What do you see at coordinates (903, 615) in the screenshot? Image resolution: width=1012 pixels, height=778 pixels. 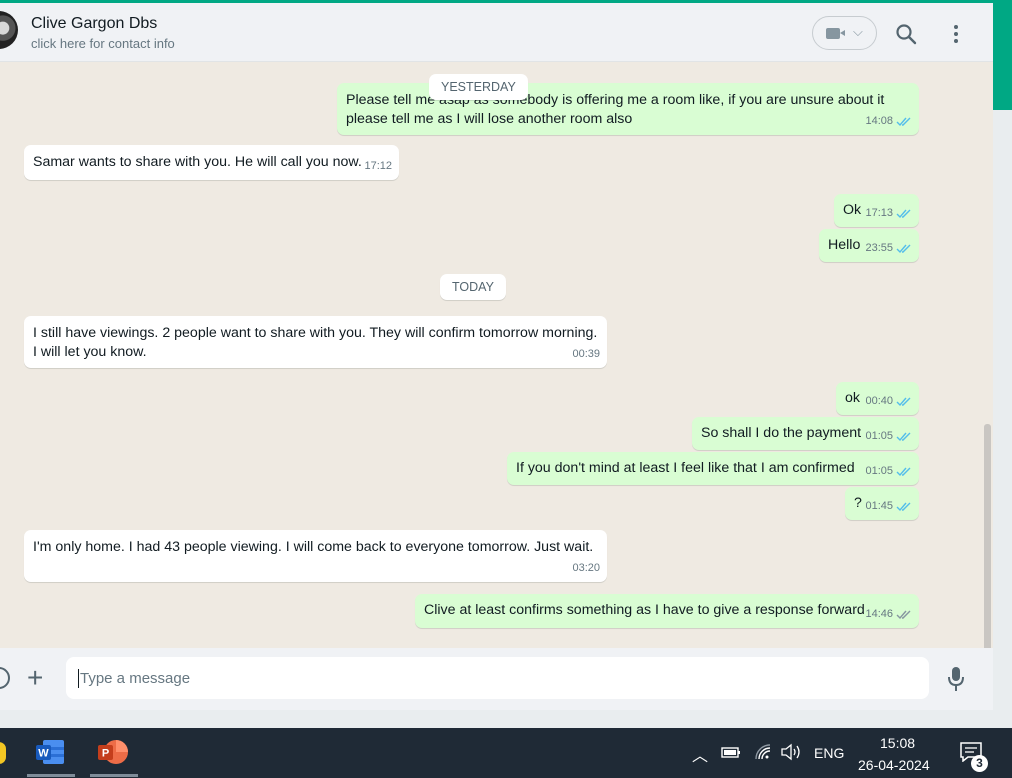 I see `sent-ticks-icon` at bounding box center [903, 615].